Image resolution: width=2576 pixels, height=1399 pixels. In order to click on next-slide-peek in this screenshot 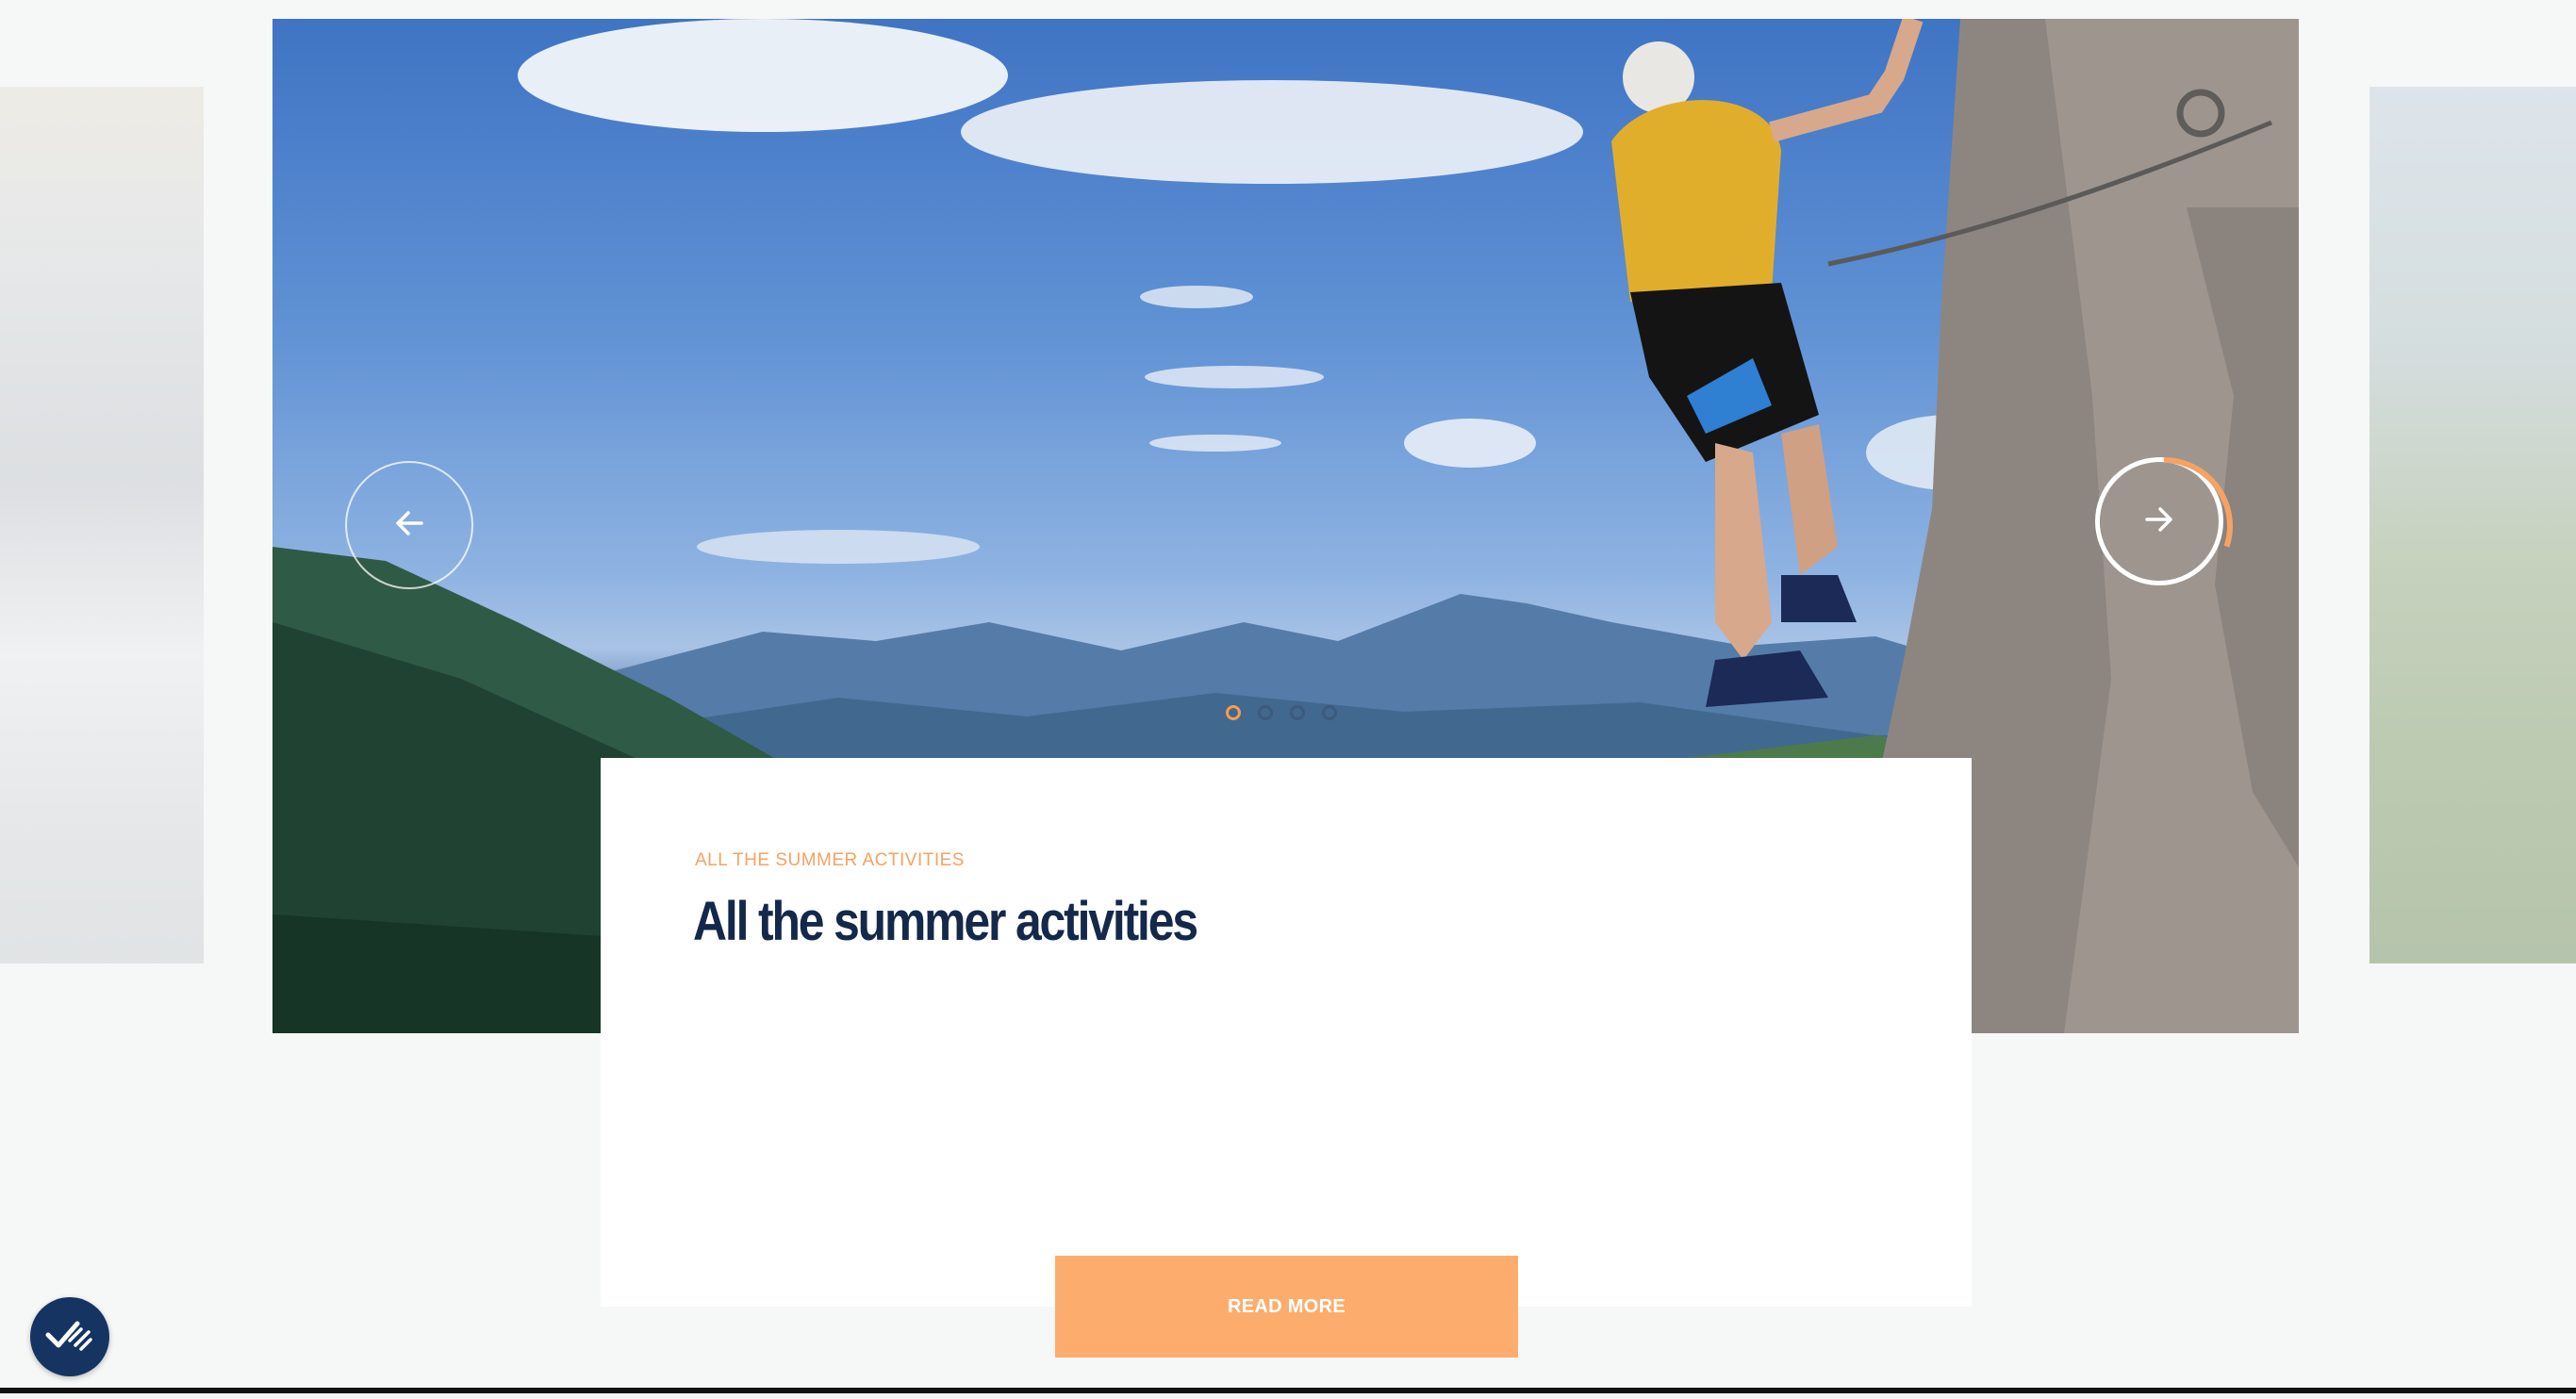, I will do `click(2473, 525)`.